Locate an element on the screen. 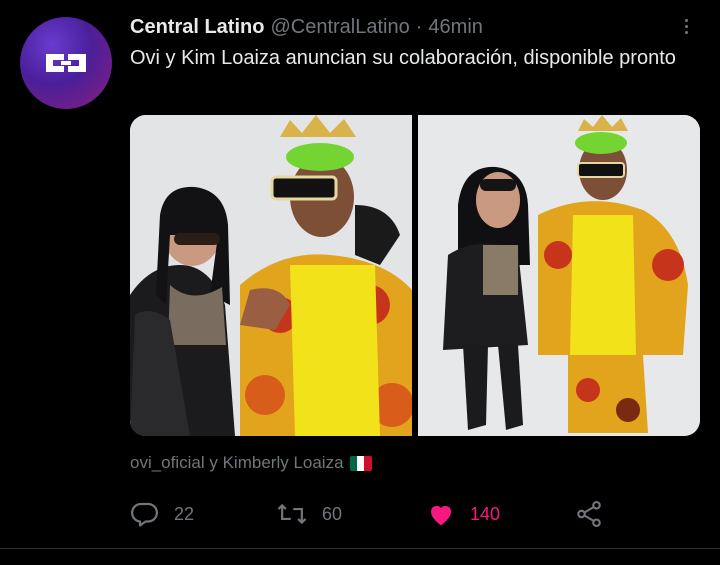  tagged-users: ovi_oficial y Kimberly Loaiza is located at coordinates (251, 463).